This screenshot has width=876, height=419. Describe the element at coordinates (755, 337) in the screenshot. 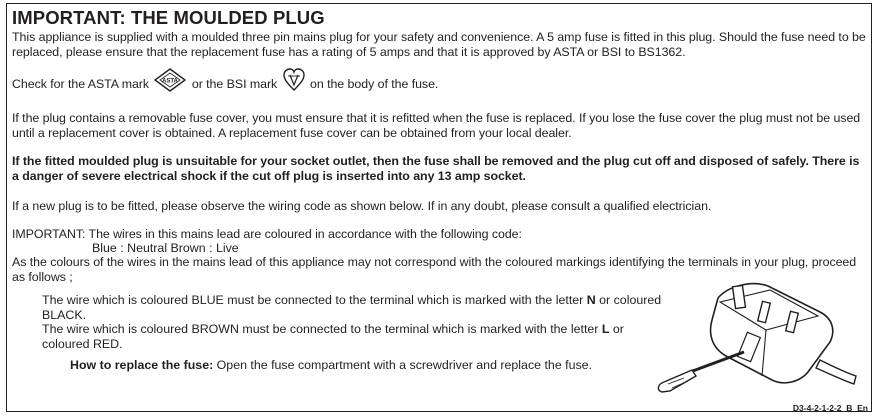

I see `plug-illustration-icon` at that location.